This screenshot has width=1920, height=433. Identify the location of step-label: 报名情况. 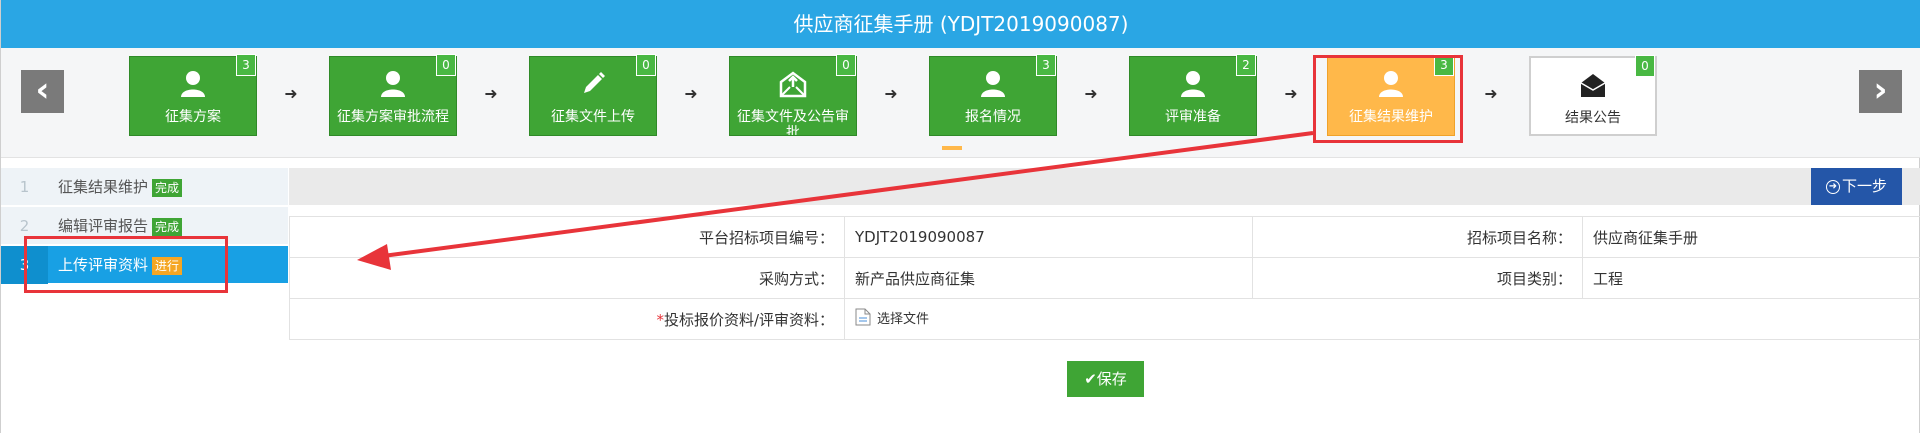
(993, 117).